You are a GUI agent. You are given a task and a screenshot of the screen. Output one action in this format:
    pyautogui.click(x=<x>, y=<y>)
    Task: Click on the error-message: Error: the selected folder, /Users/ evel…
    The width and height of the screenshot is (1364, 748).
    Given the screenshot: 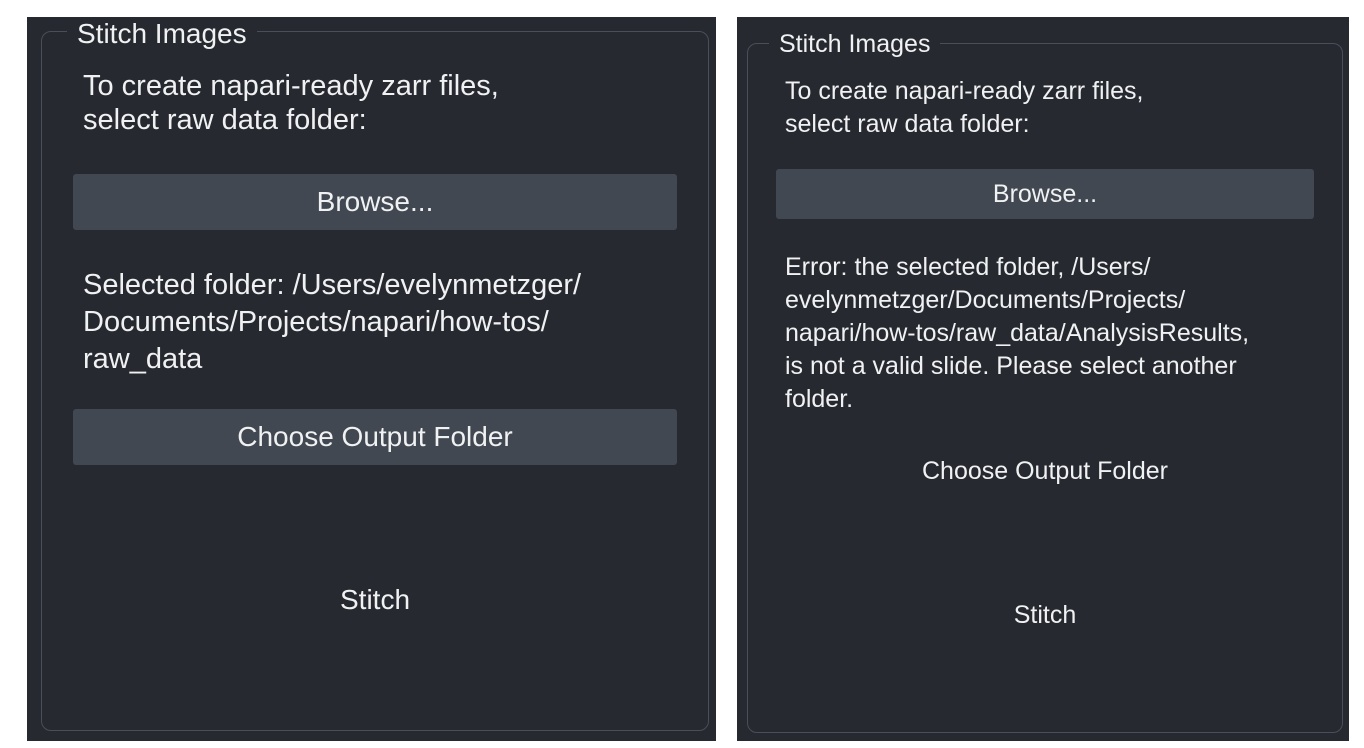 What is the action you would take?
    pyautogui.click(x=1017, y=333)
    